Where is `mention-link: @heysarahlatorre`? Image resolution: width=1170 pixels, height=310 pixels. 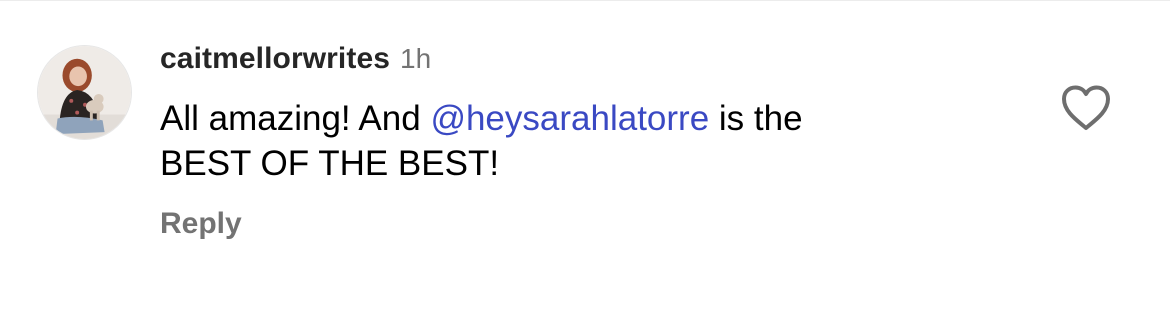
mention-link: @heysarahlatorre is located at coordinates (569, 118).